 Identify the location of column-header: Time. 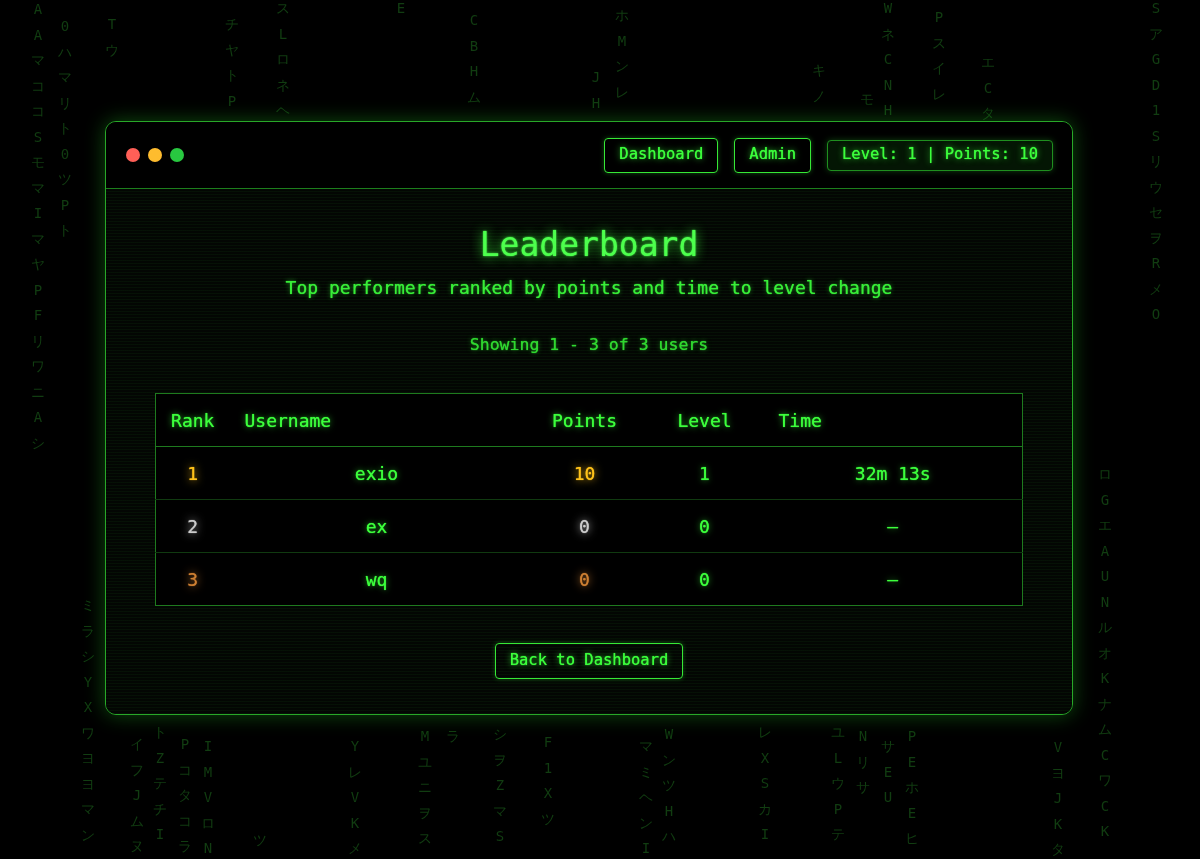
(893, 420).